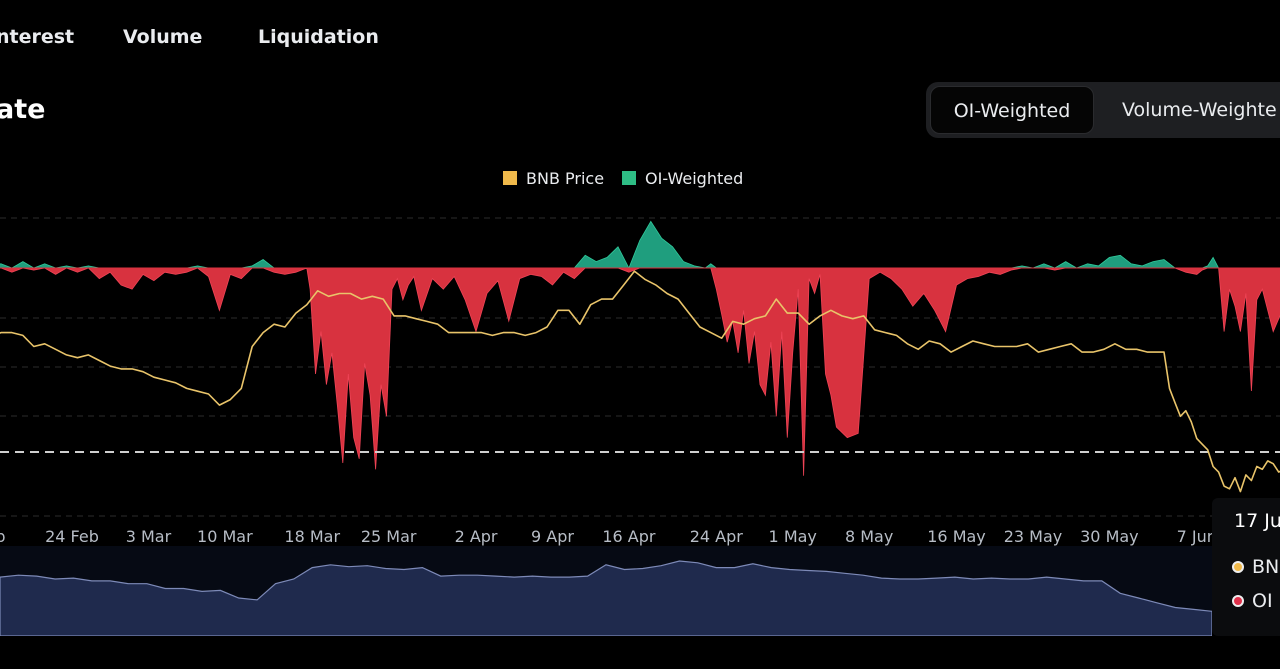  Describe the element at coordinates (640, 244) in the screenshot. I see `oi-weighted-positive-area` at that location.